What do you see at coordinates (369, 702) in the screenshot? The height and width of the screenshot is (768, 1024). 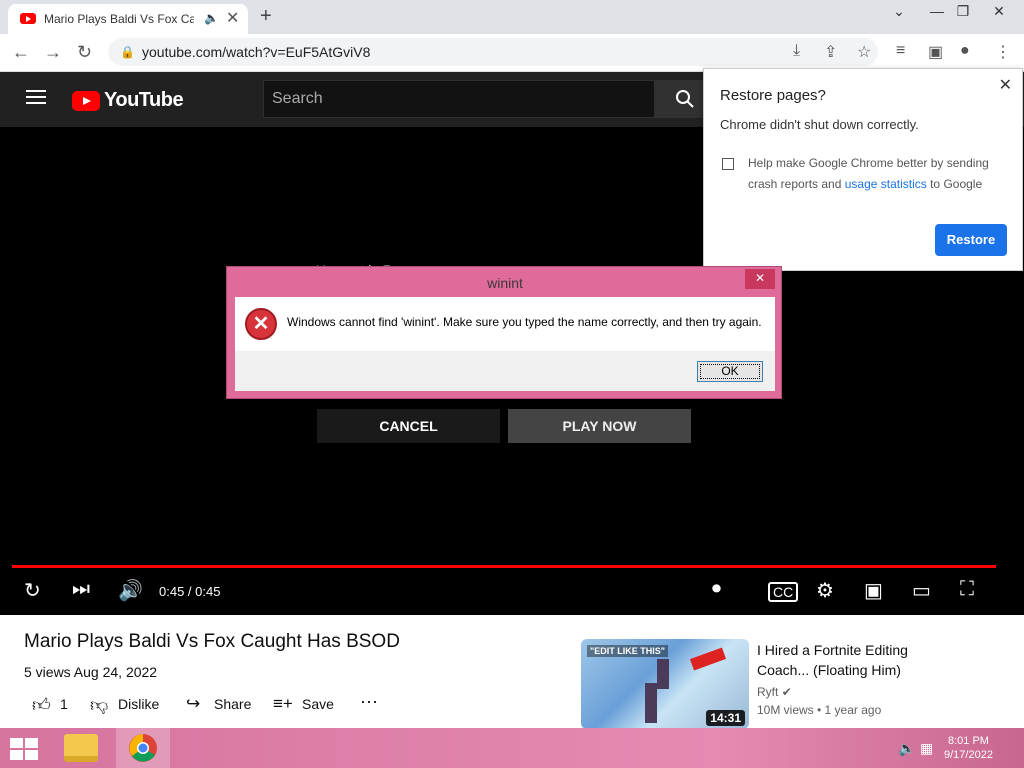 I see `more-actions-icon: ⋯` at bounding box center [369, 702].